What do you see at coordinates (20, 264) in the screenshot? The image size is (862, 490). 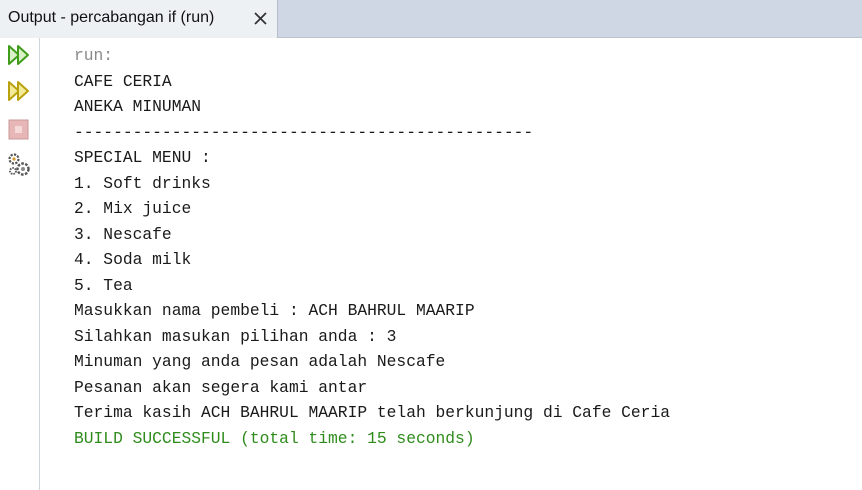 I see `output-toolbar` at bounding box center [20, 264].